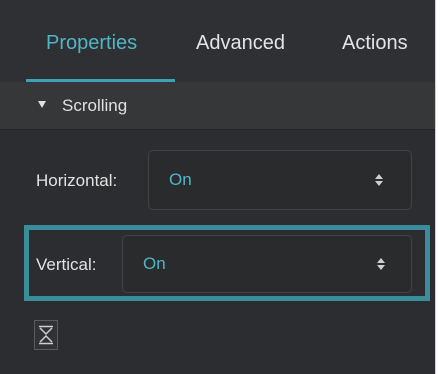 The width and height of the screenshot is (445, 374). Describe the element at coordinates (180, 179) in the screenshot. I see `horizontal-select-value: On` at that location.